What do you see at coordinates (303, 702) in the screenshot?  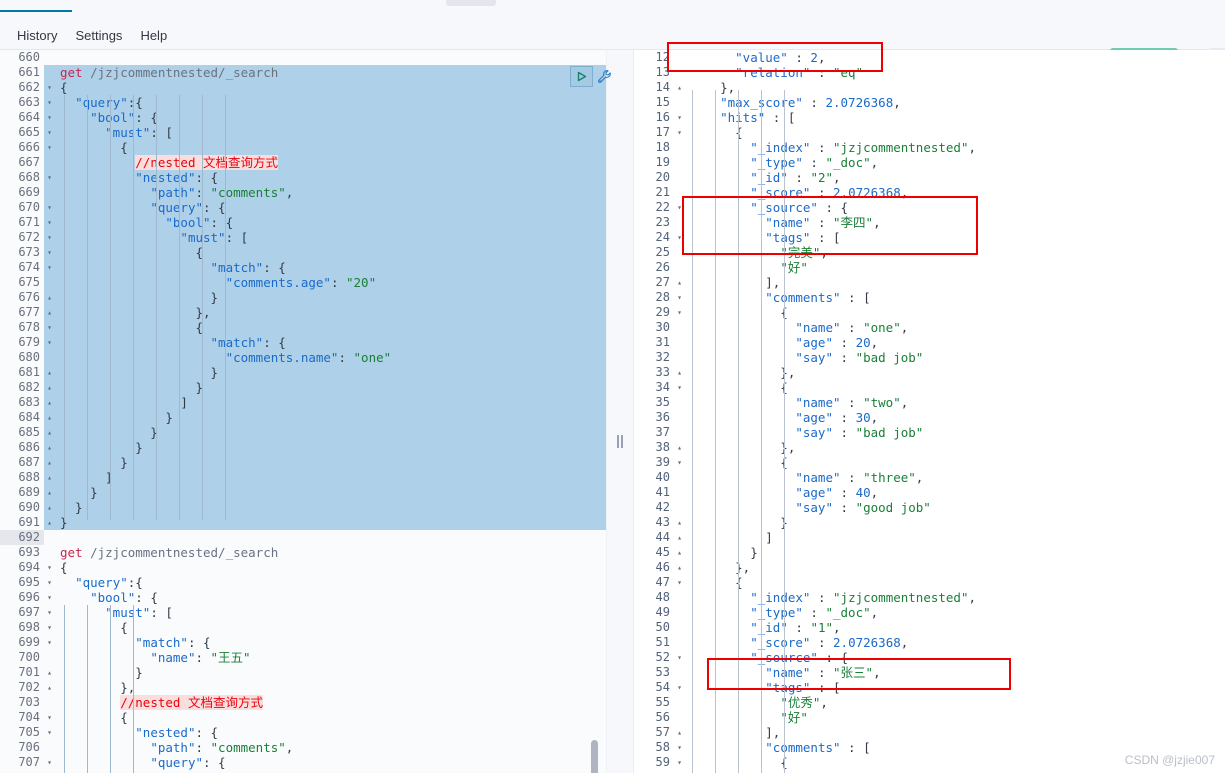 I see `code-line: 703 //nested 文档查询方式` at bounding box center [303, 702].